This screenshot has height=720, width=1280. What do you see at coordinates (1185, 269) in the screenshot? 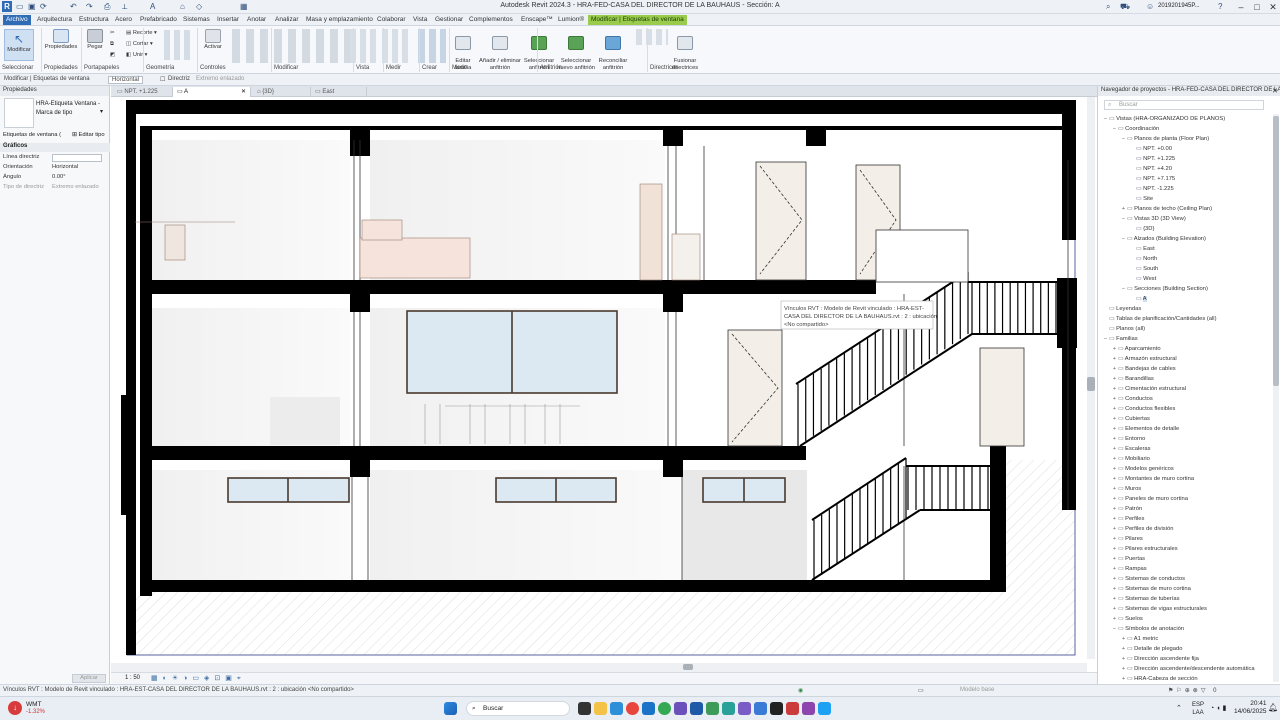
I see `browser-tree-item: ▭ South` at bounding box center [1185, 269].